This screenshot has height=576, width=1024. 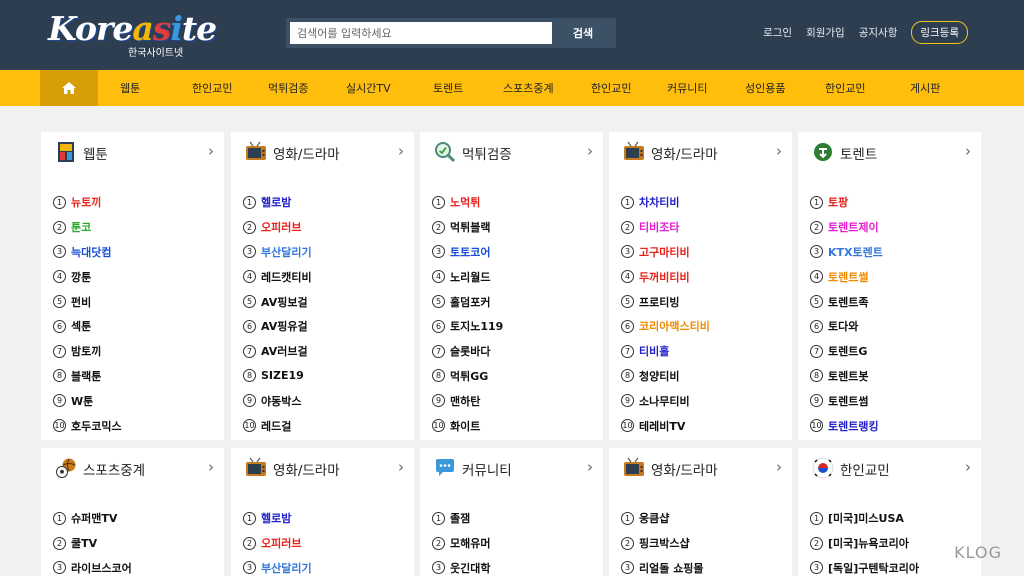 I want to click on site-list-item: 8 먹튀GG, so click(x=467, y=376).